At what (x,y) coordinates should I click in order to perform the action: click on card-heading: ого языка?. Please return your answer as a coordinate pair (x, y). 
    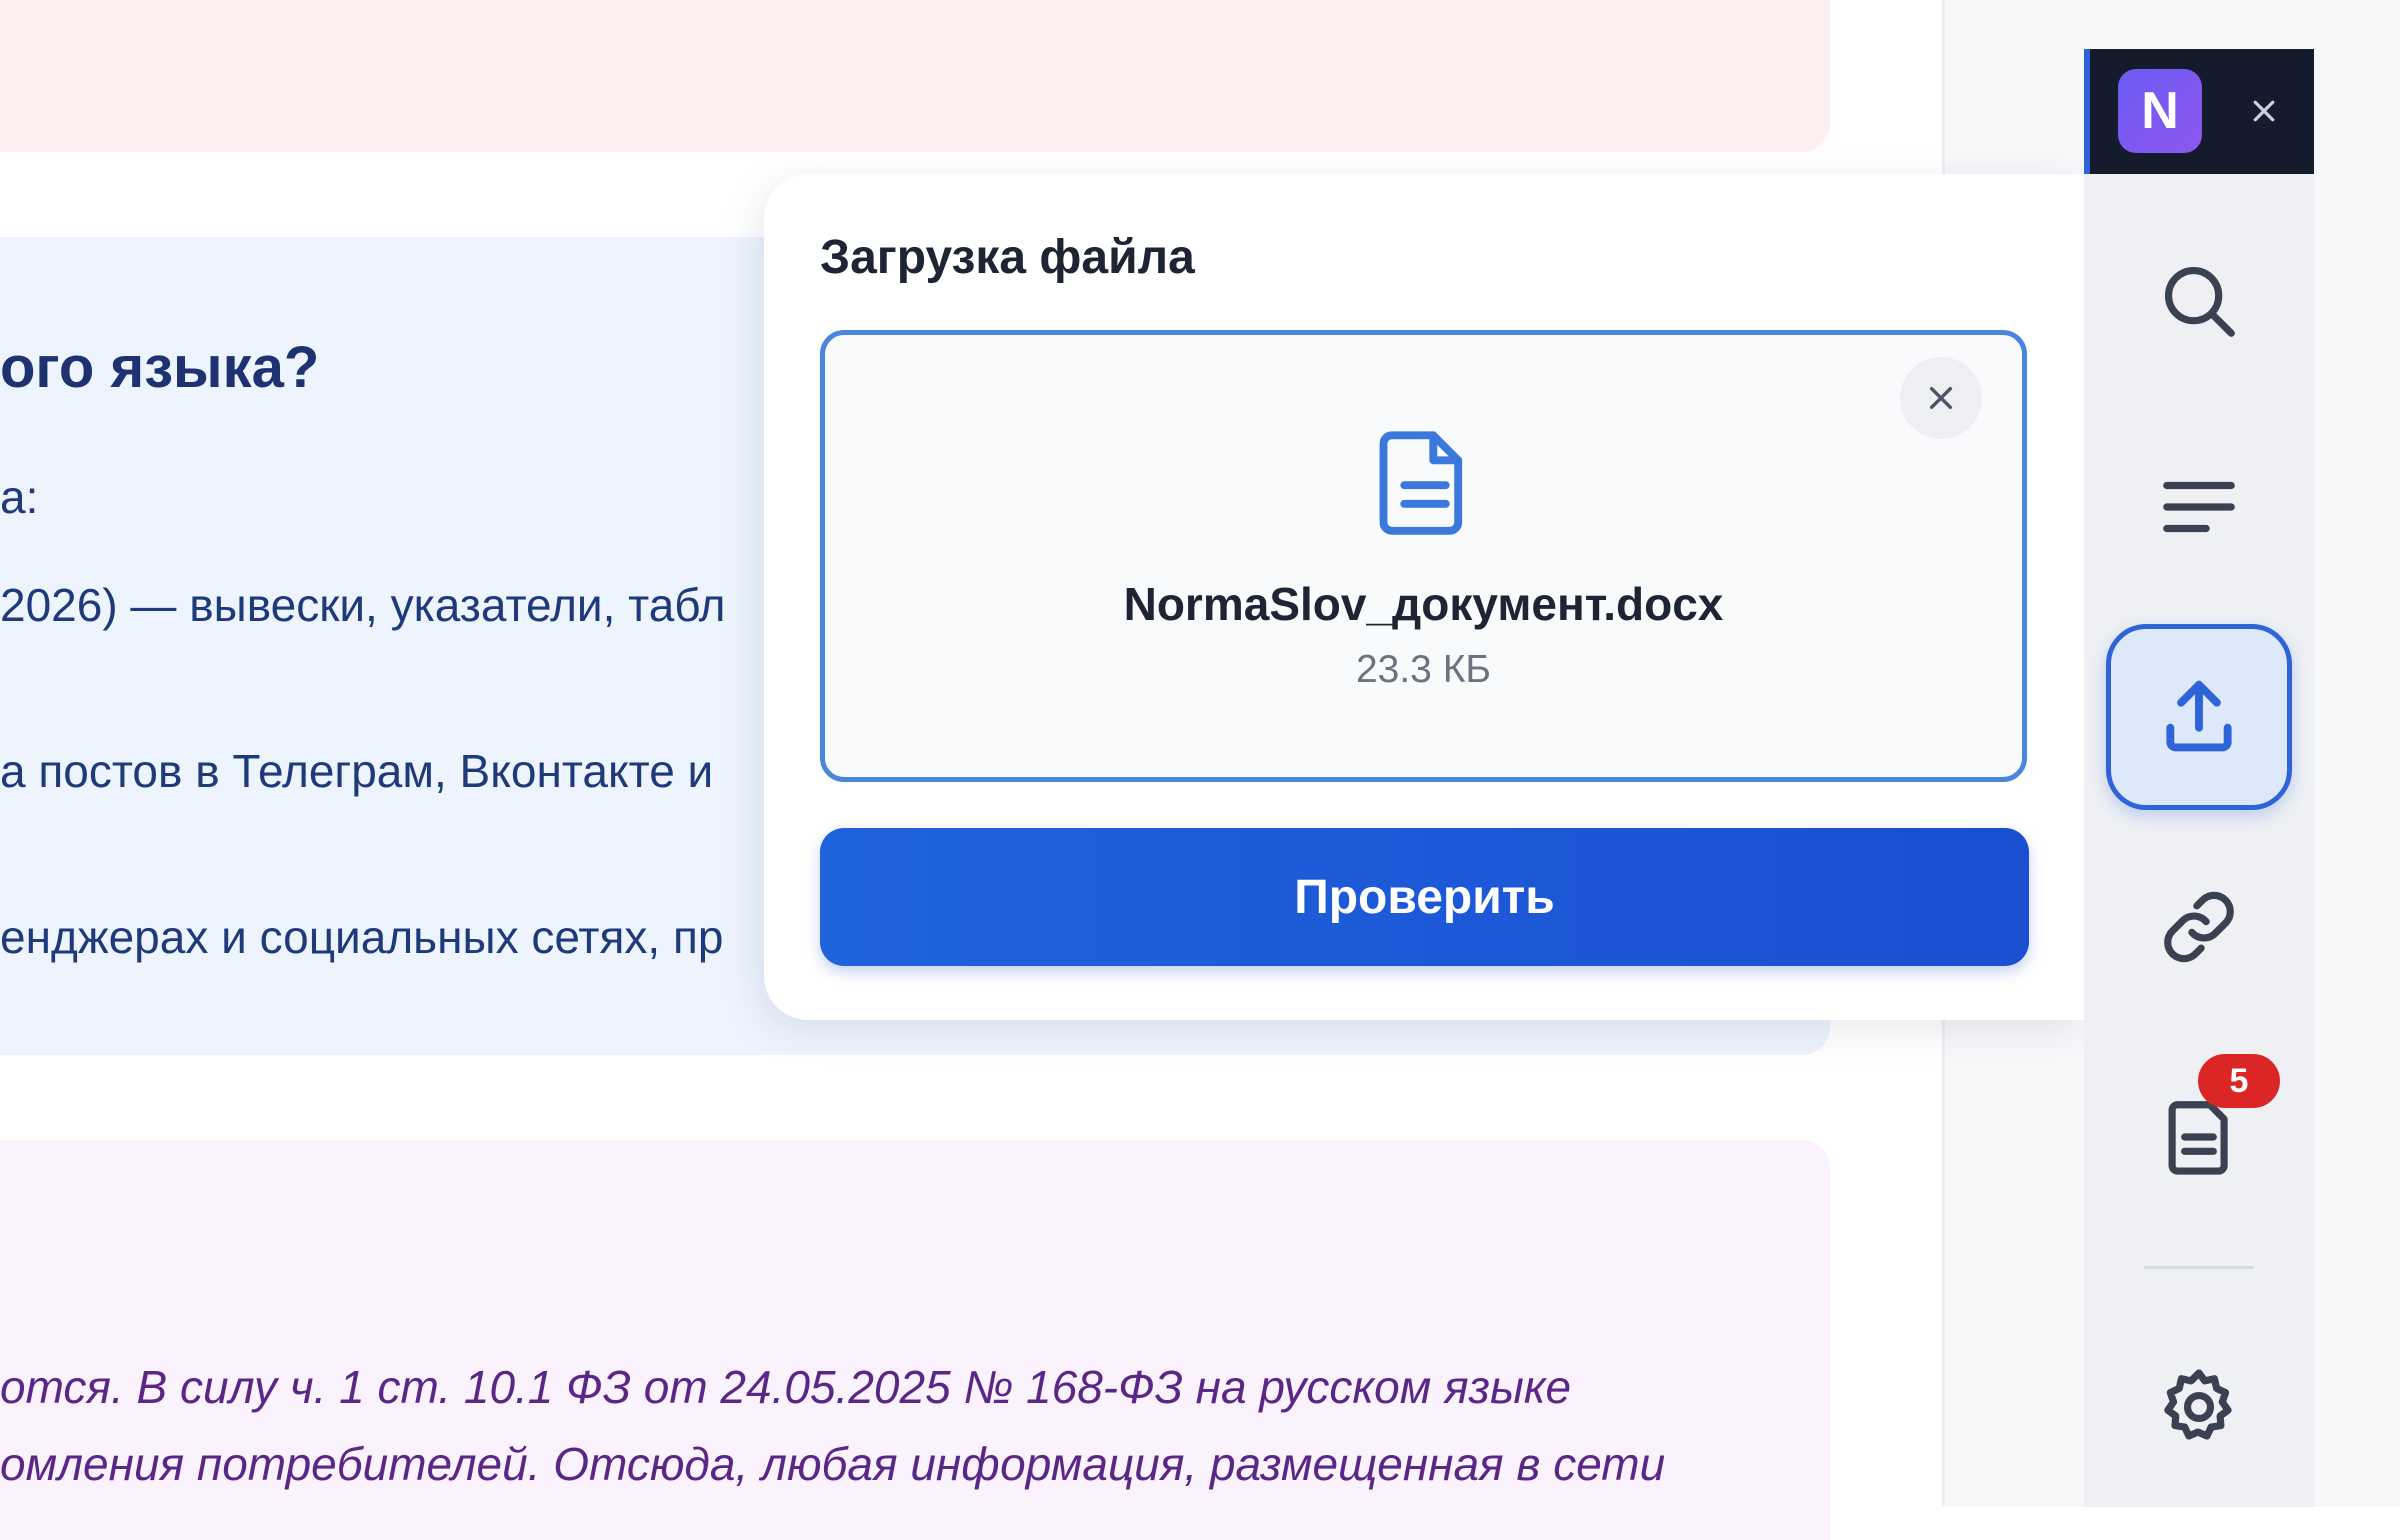
    Looking at the image, I should click on (160, 367).